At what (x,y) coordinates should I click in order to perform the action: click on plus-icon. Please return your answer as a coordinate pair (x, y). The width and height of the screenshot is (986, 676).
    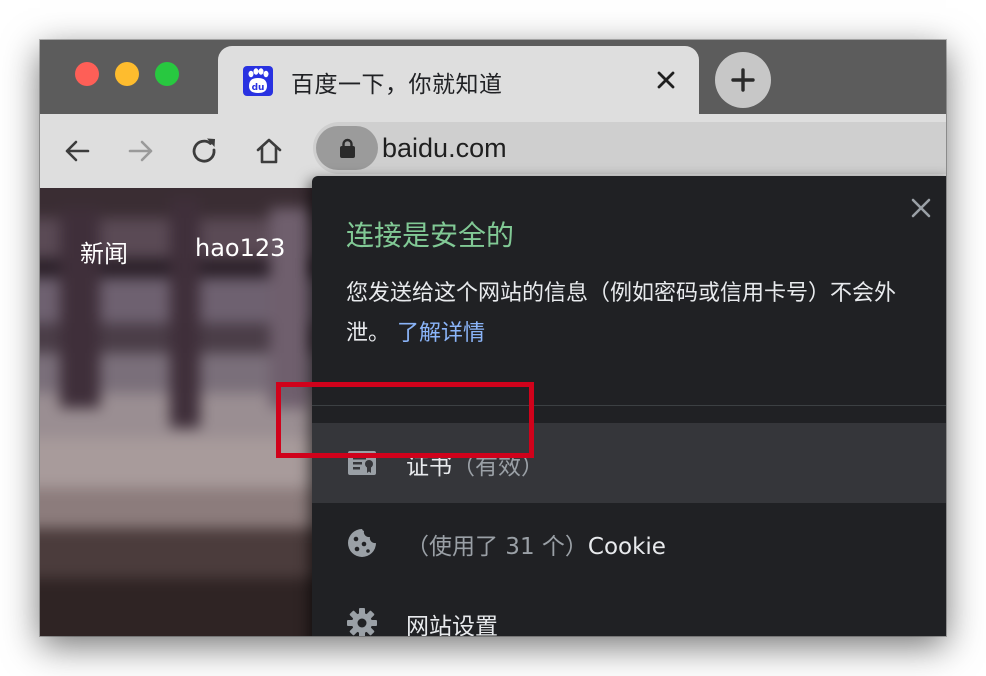
    Looking at the image, I should click on (743, 80).